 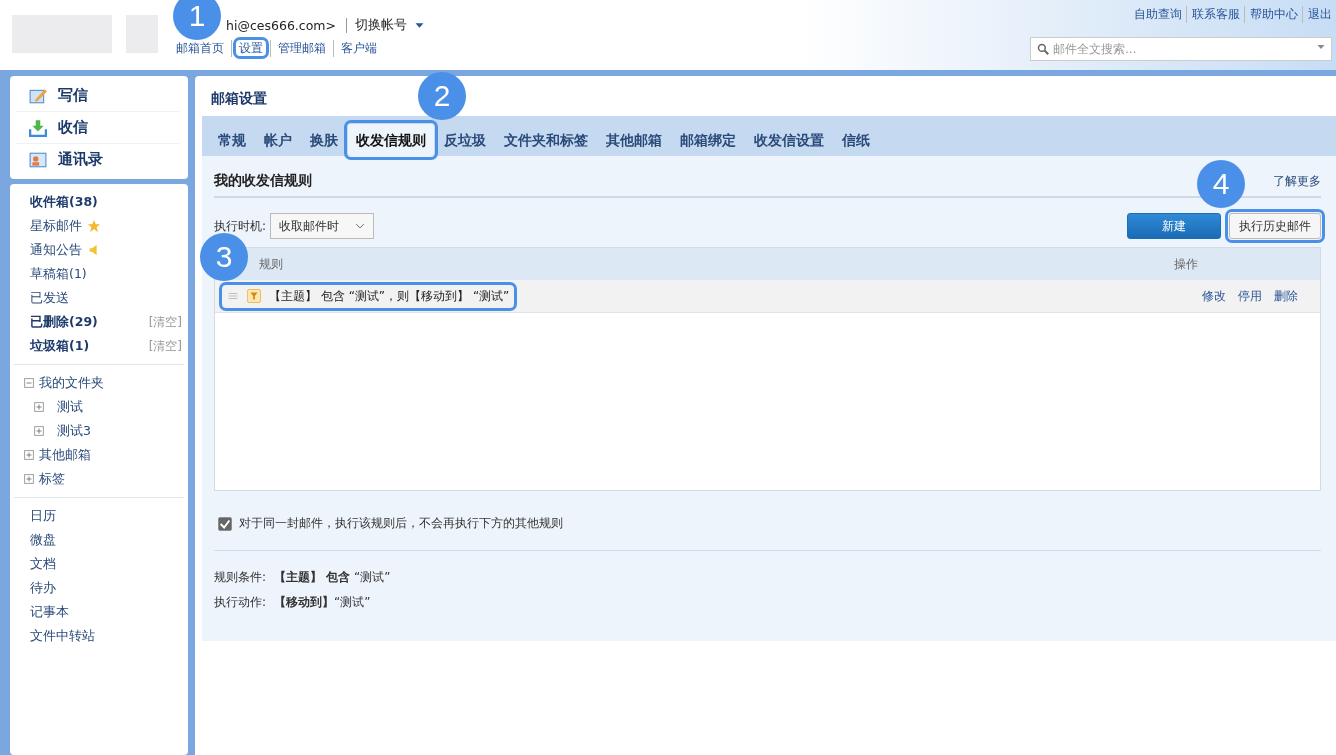 I want to click on sidebar-action: 收信, so click(x=98, y=128).